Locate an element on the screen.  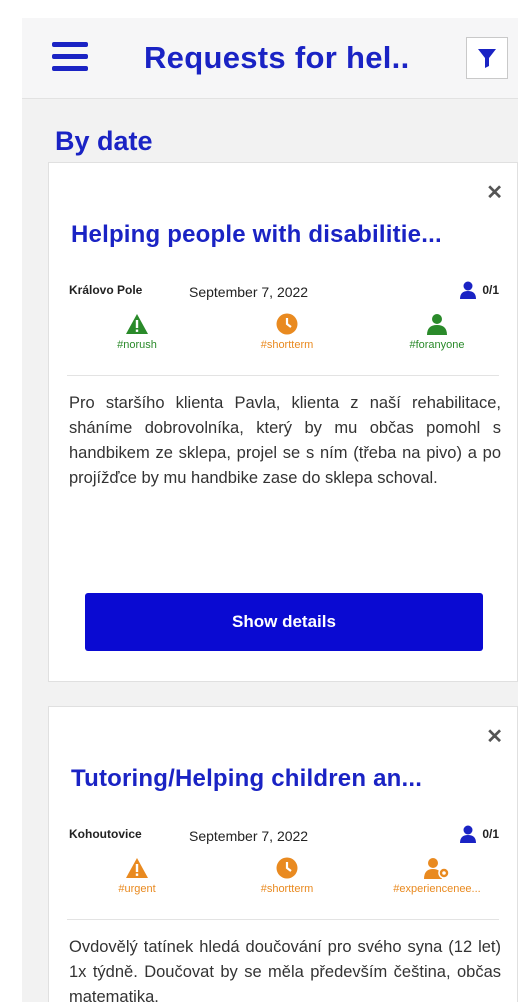
card-meta: Kohoutovice September 7, 2022 0/1 is located at coordinates (289, 835).